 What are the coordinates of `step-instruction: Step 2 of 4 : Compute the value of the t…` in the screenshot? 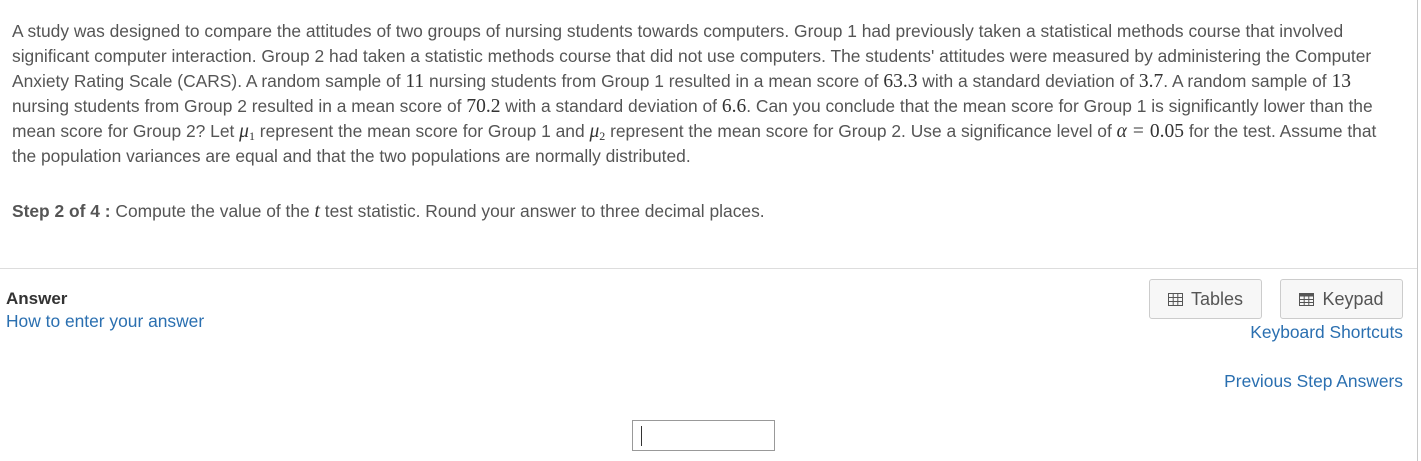 It's located at (388, 211).